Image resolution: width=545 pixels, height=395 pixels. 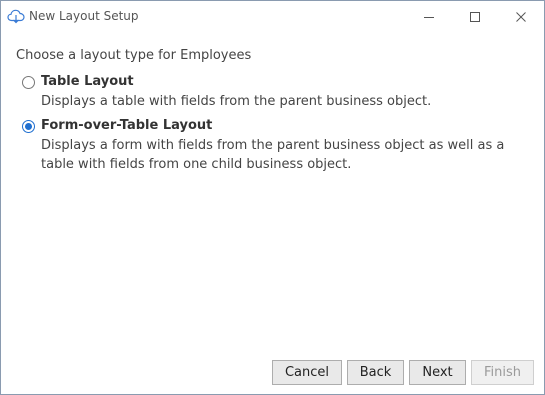 I want to click on maximize-icon, so click(x=475, y=17).